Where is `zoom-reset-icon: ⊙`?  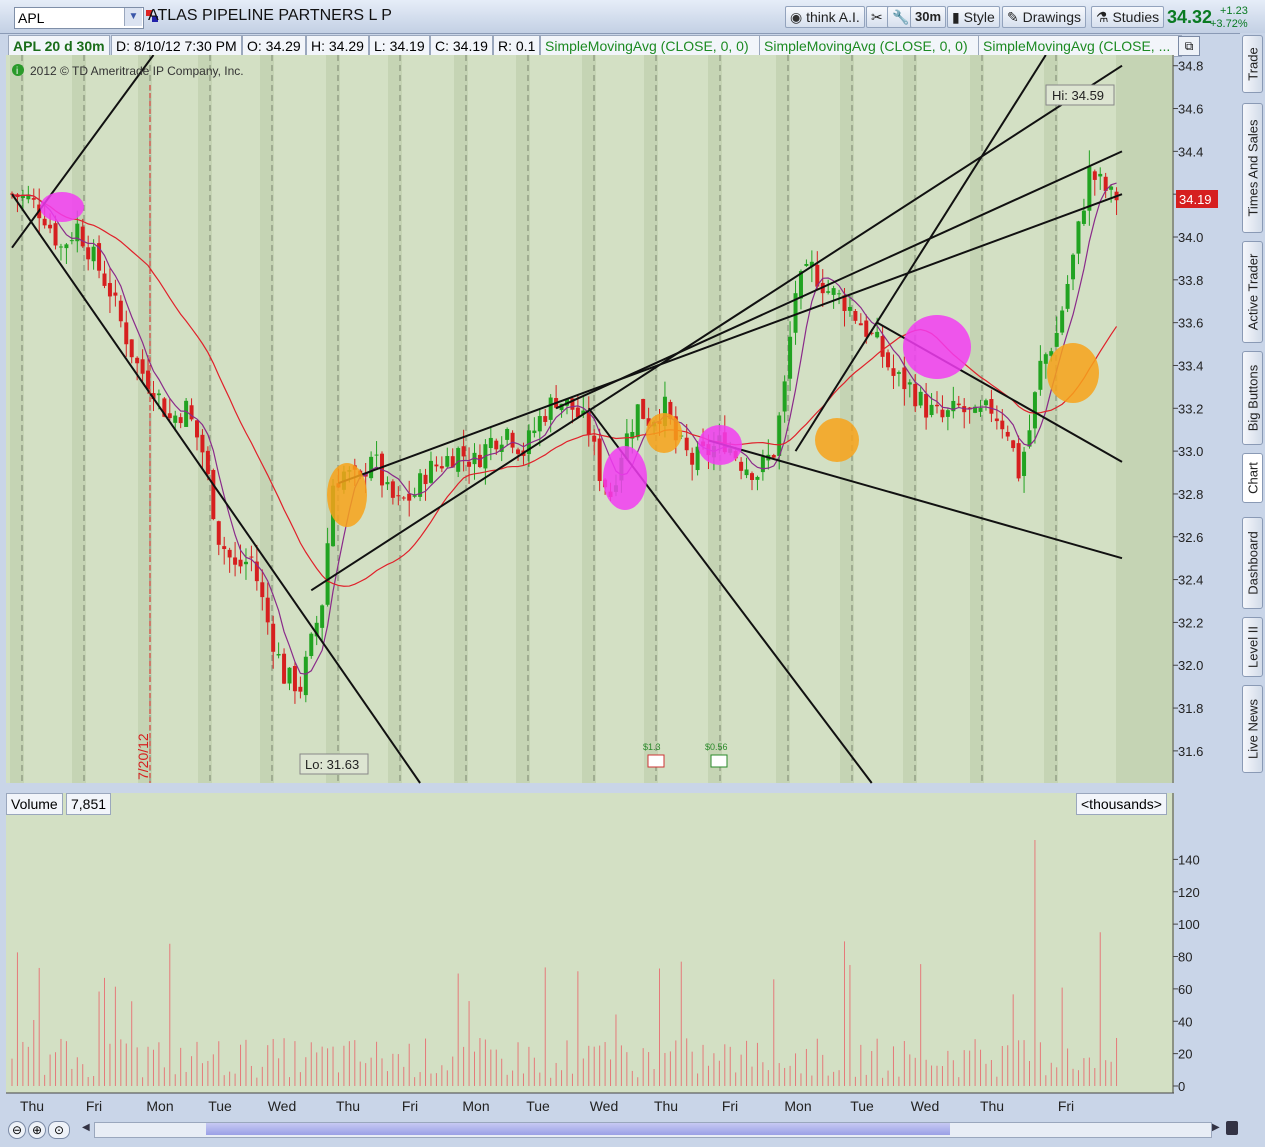
zoom-reset-icon: ⊙ is located at coordinates (59, 1130).